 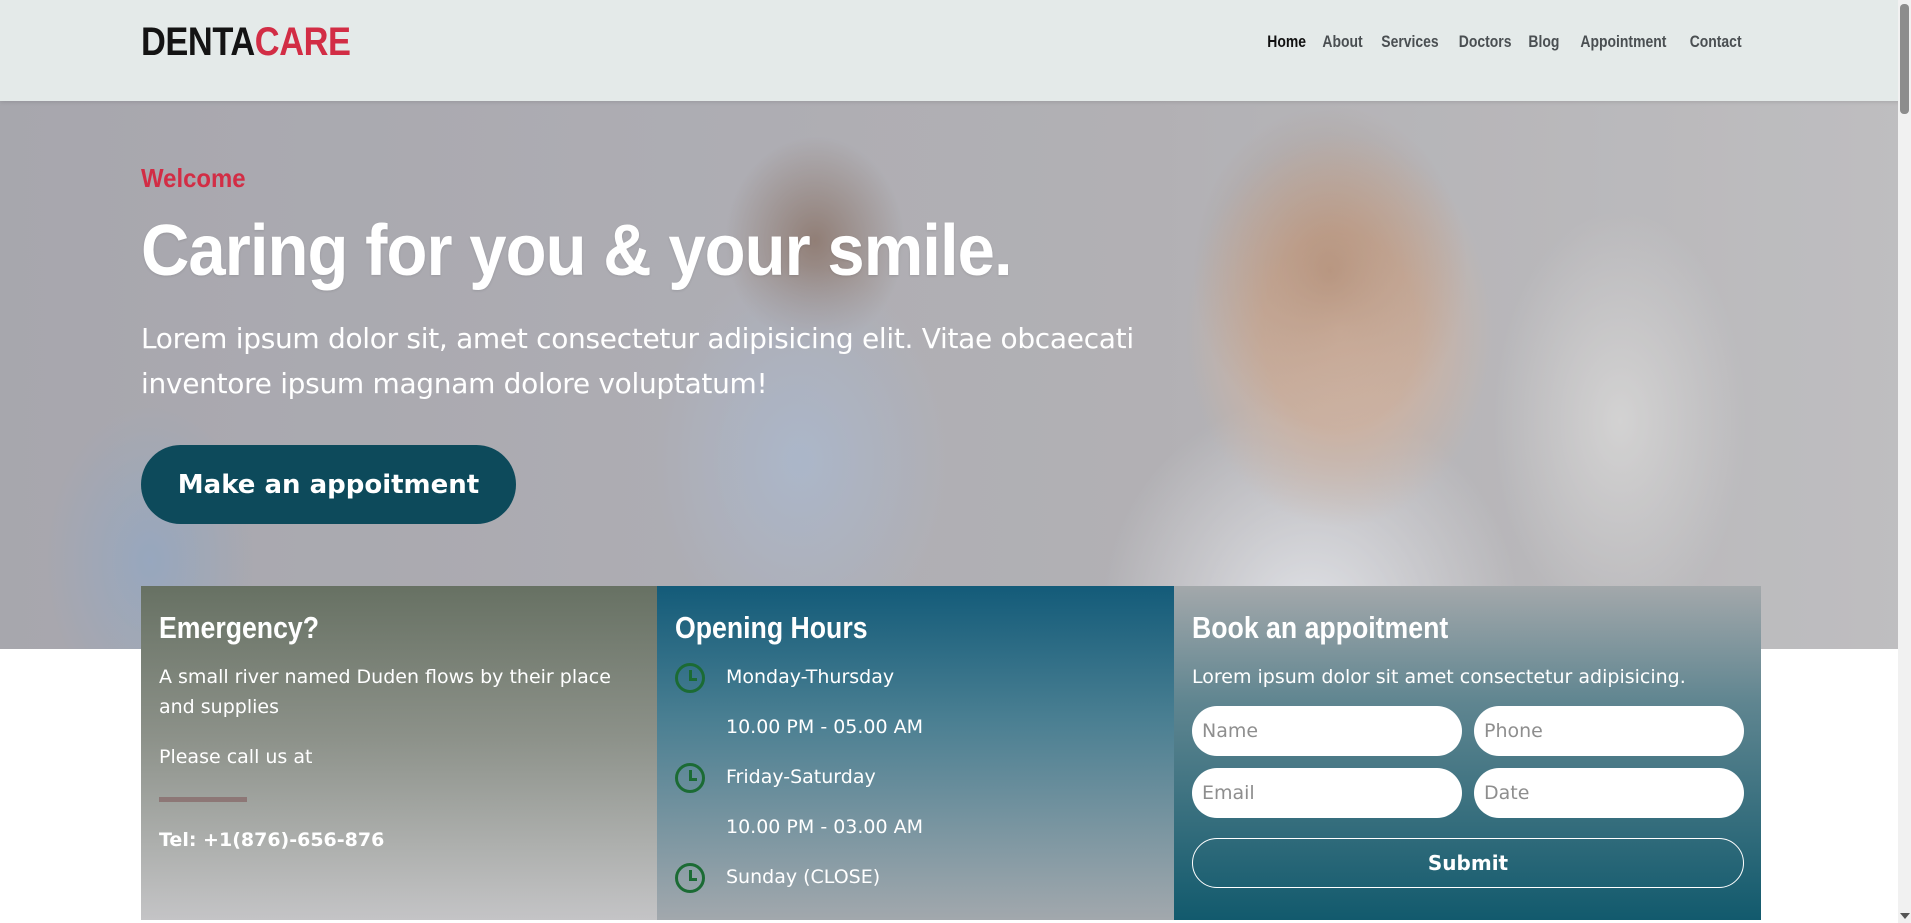 I want to click on name-input, so click(x=1327, y=731).